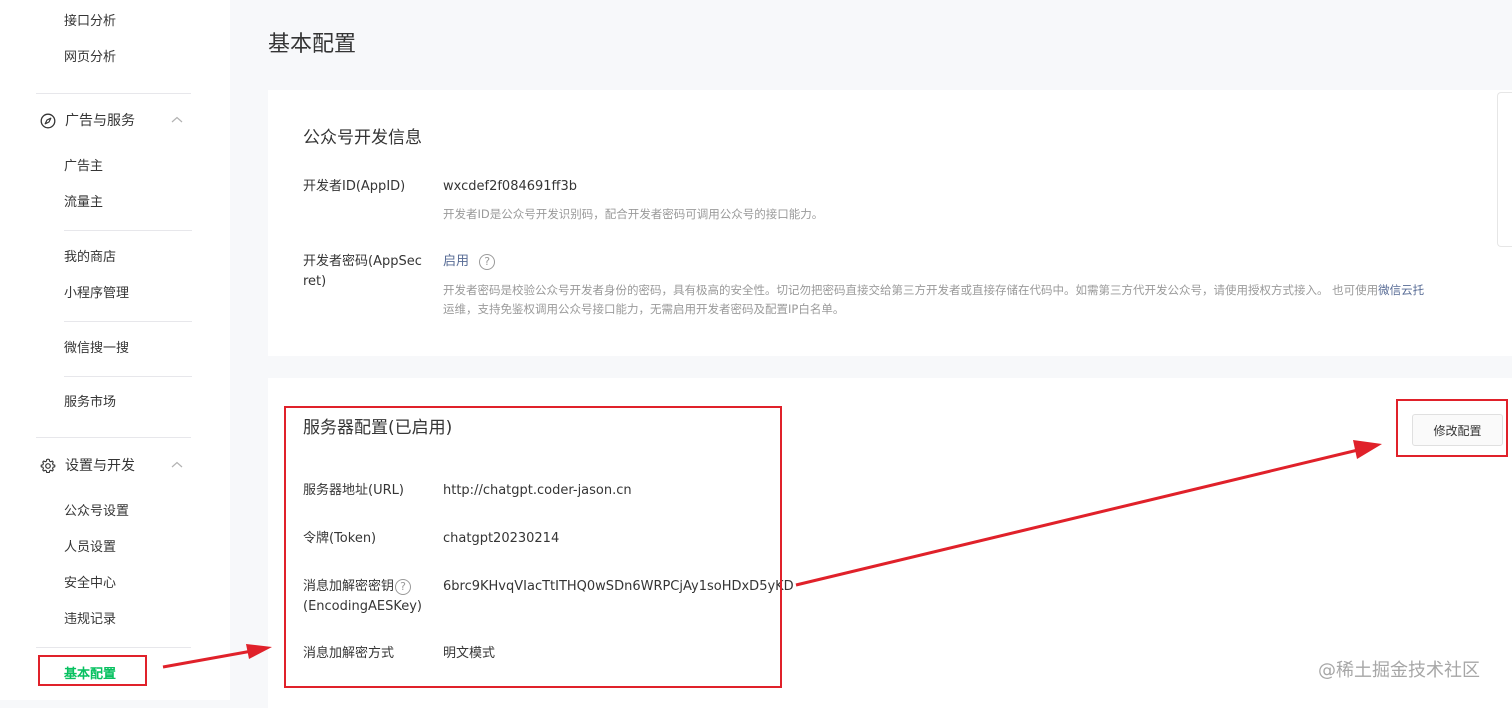 The image size is (1512, 708). What do you see at coordinates (487, 261) in the screenshot?
I see `help-icon: ?` at bounding box center [487, 261].